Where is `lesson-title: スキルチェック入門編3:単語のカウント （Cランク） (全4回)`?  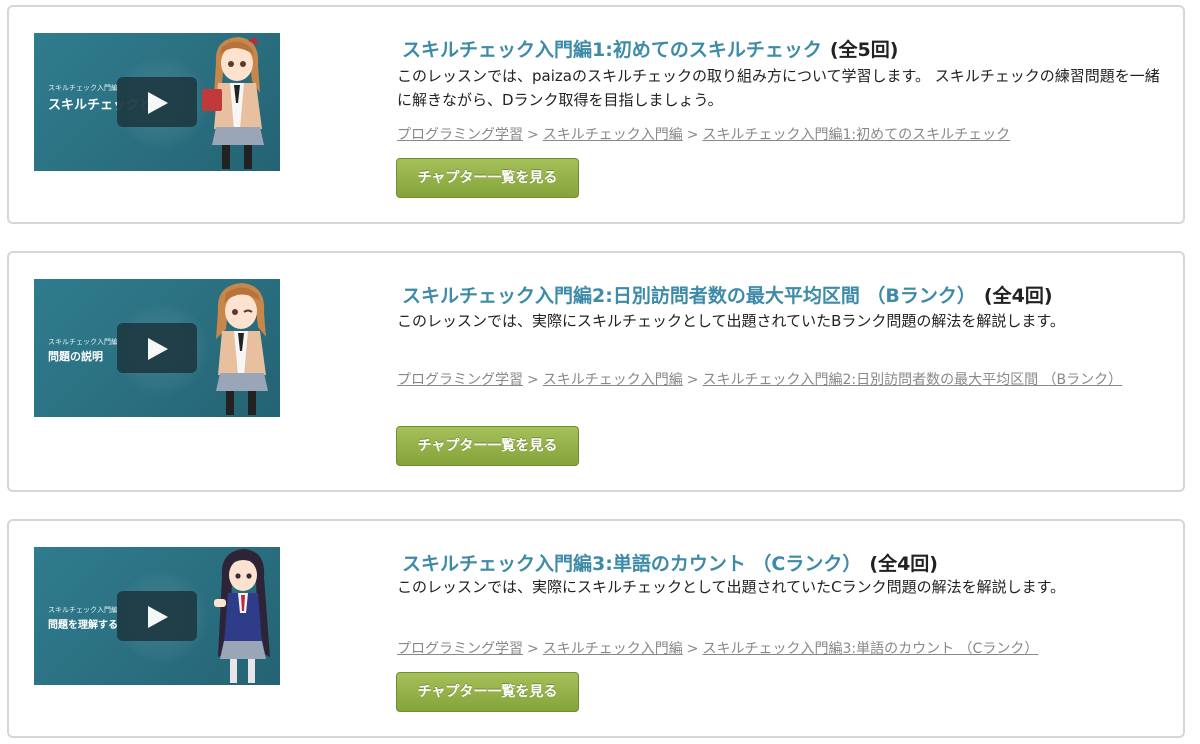
lesson-title: スキルチェック入門編3:単語のカウント （Cランク） (全4回) is located at coordinates (670, 562).